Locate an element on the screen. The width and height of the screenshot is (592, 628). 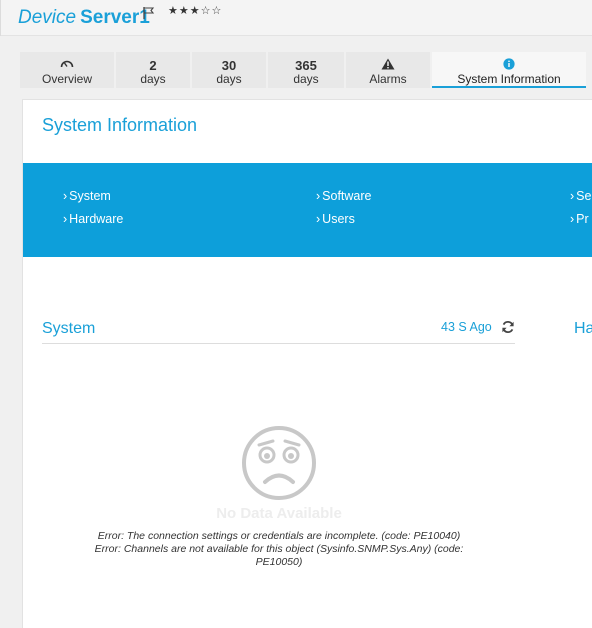
nav-link-system-label: System is located at coordinates (90, 196).